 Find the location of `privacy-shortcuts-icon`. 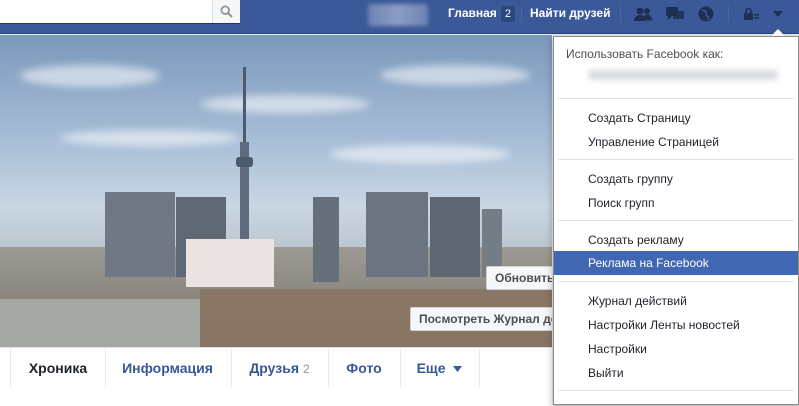

privacy-shortcuts-icon is located at coordinates (751, 13).